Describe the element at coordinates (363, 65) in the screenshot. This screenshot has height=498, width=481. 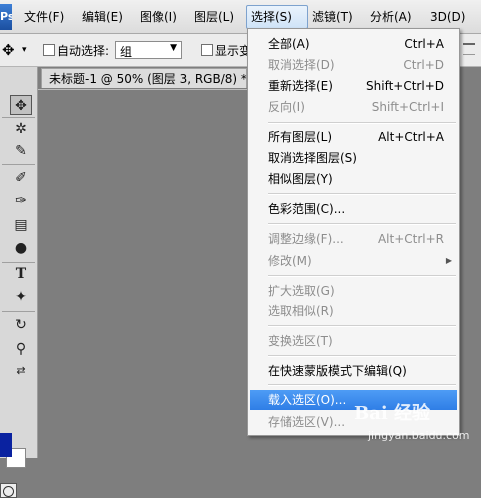
I see `menu-item-deselect: 取消选择(D) Ctrl+D` at that location.